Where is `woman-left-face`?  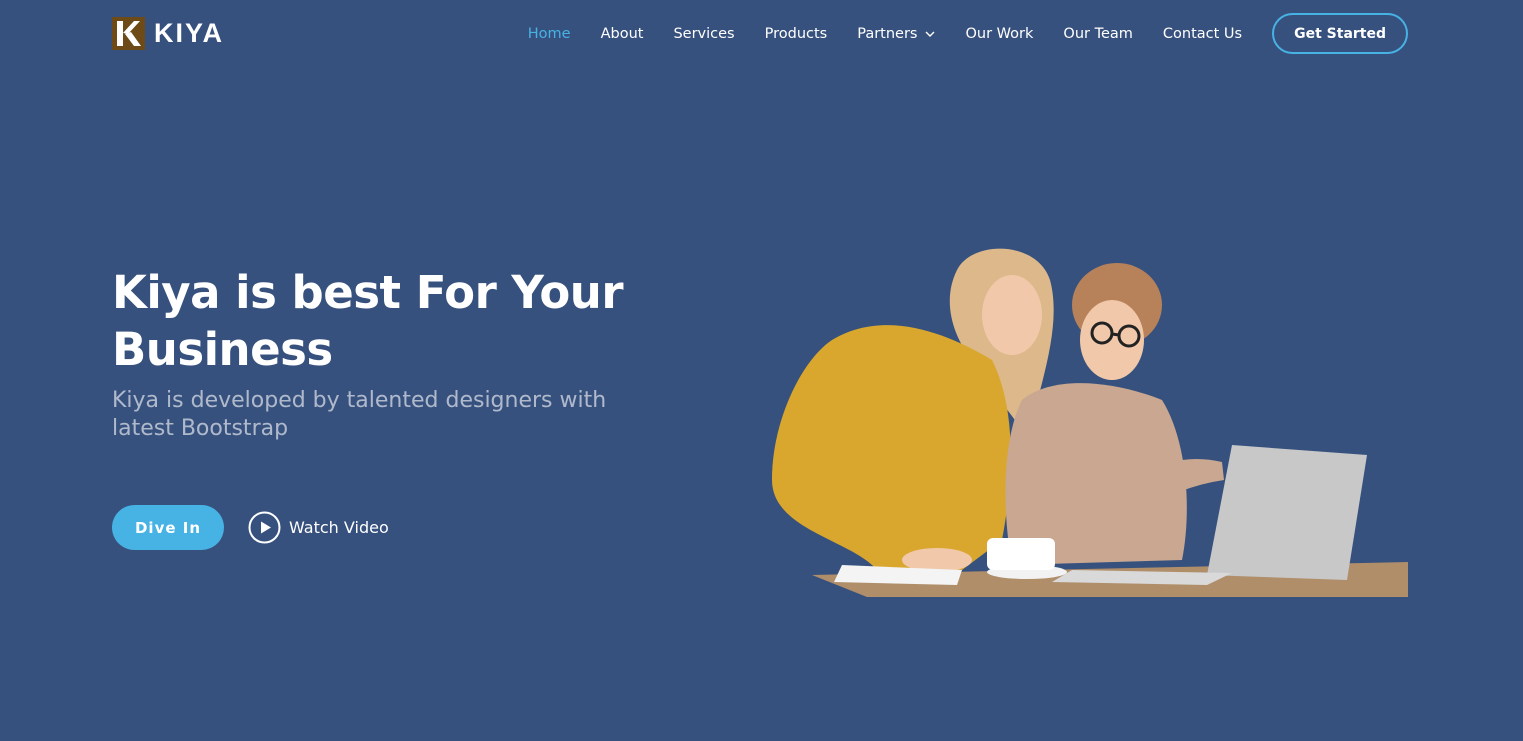 woman-left-face is located at coordinates (1012, 315).